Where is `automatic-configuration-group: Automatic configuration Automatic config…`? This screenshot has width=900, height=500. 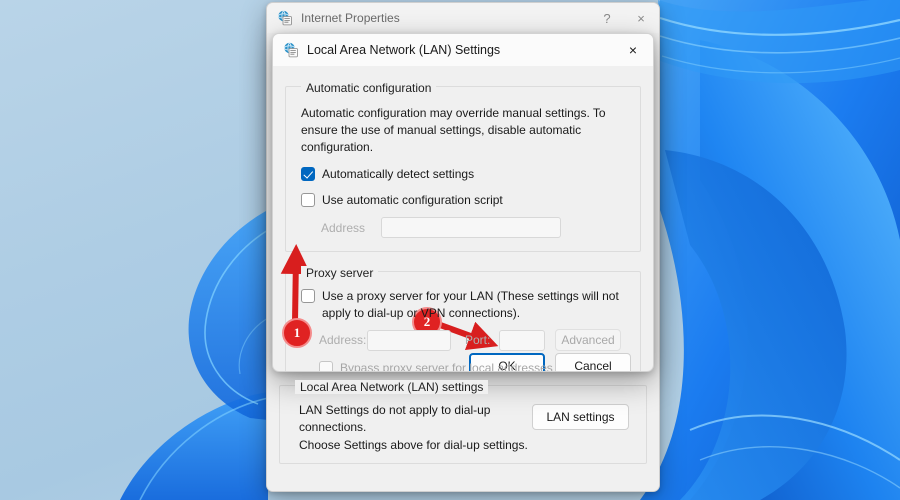 automatic-configuration-group: Automatic configuration Automatic config… is located at coordinates (463, 166).